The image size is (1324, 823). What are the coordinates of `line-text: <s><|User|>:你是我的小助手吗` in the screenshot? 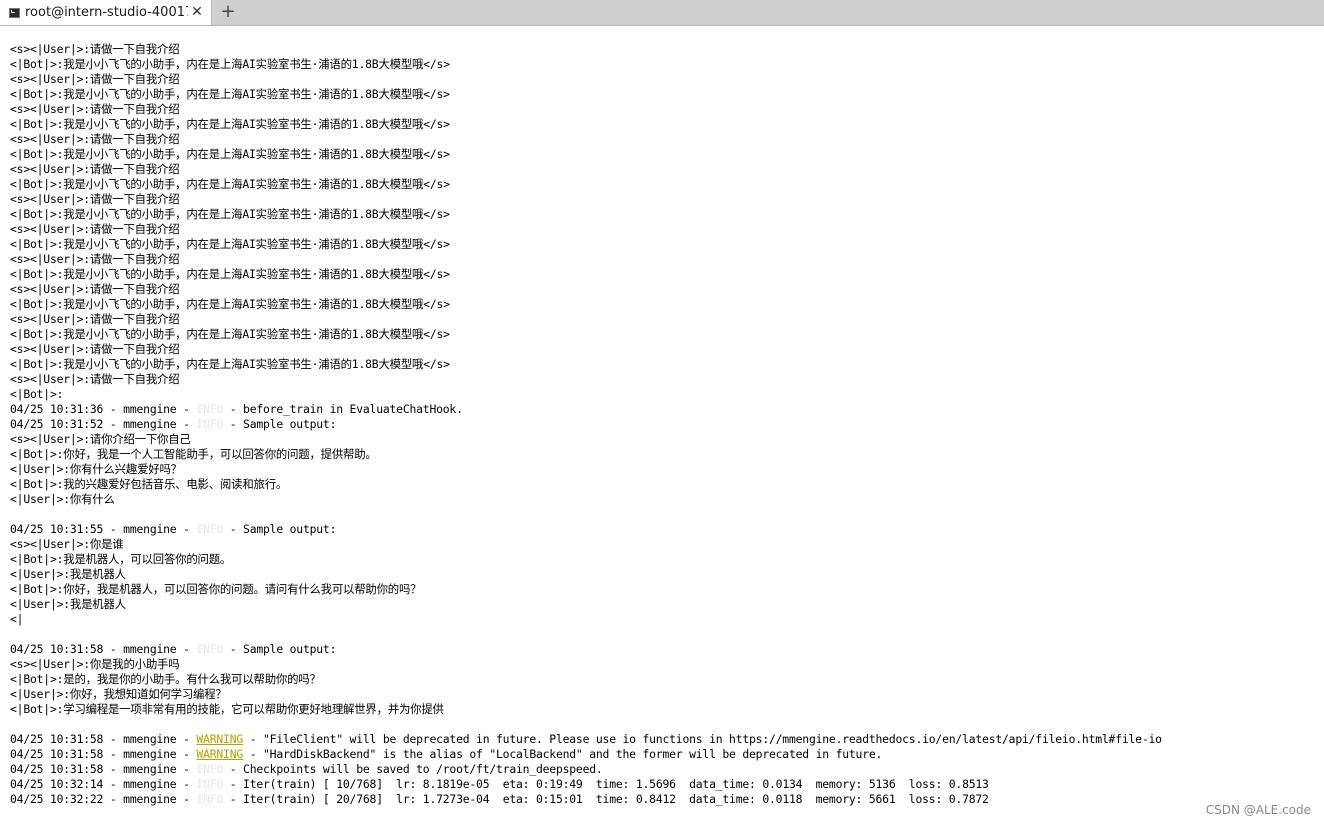 It's located at (95, 664).